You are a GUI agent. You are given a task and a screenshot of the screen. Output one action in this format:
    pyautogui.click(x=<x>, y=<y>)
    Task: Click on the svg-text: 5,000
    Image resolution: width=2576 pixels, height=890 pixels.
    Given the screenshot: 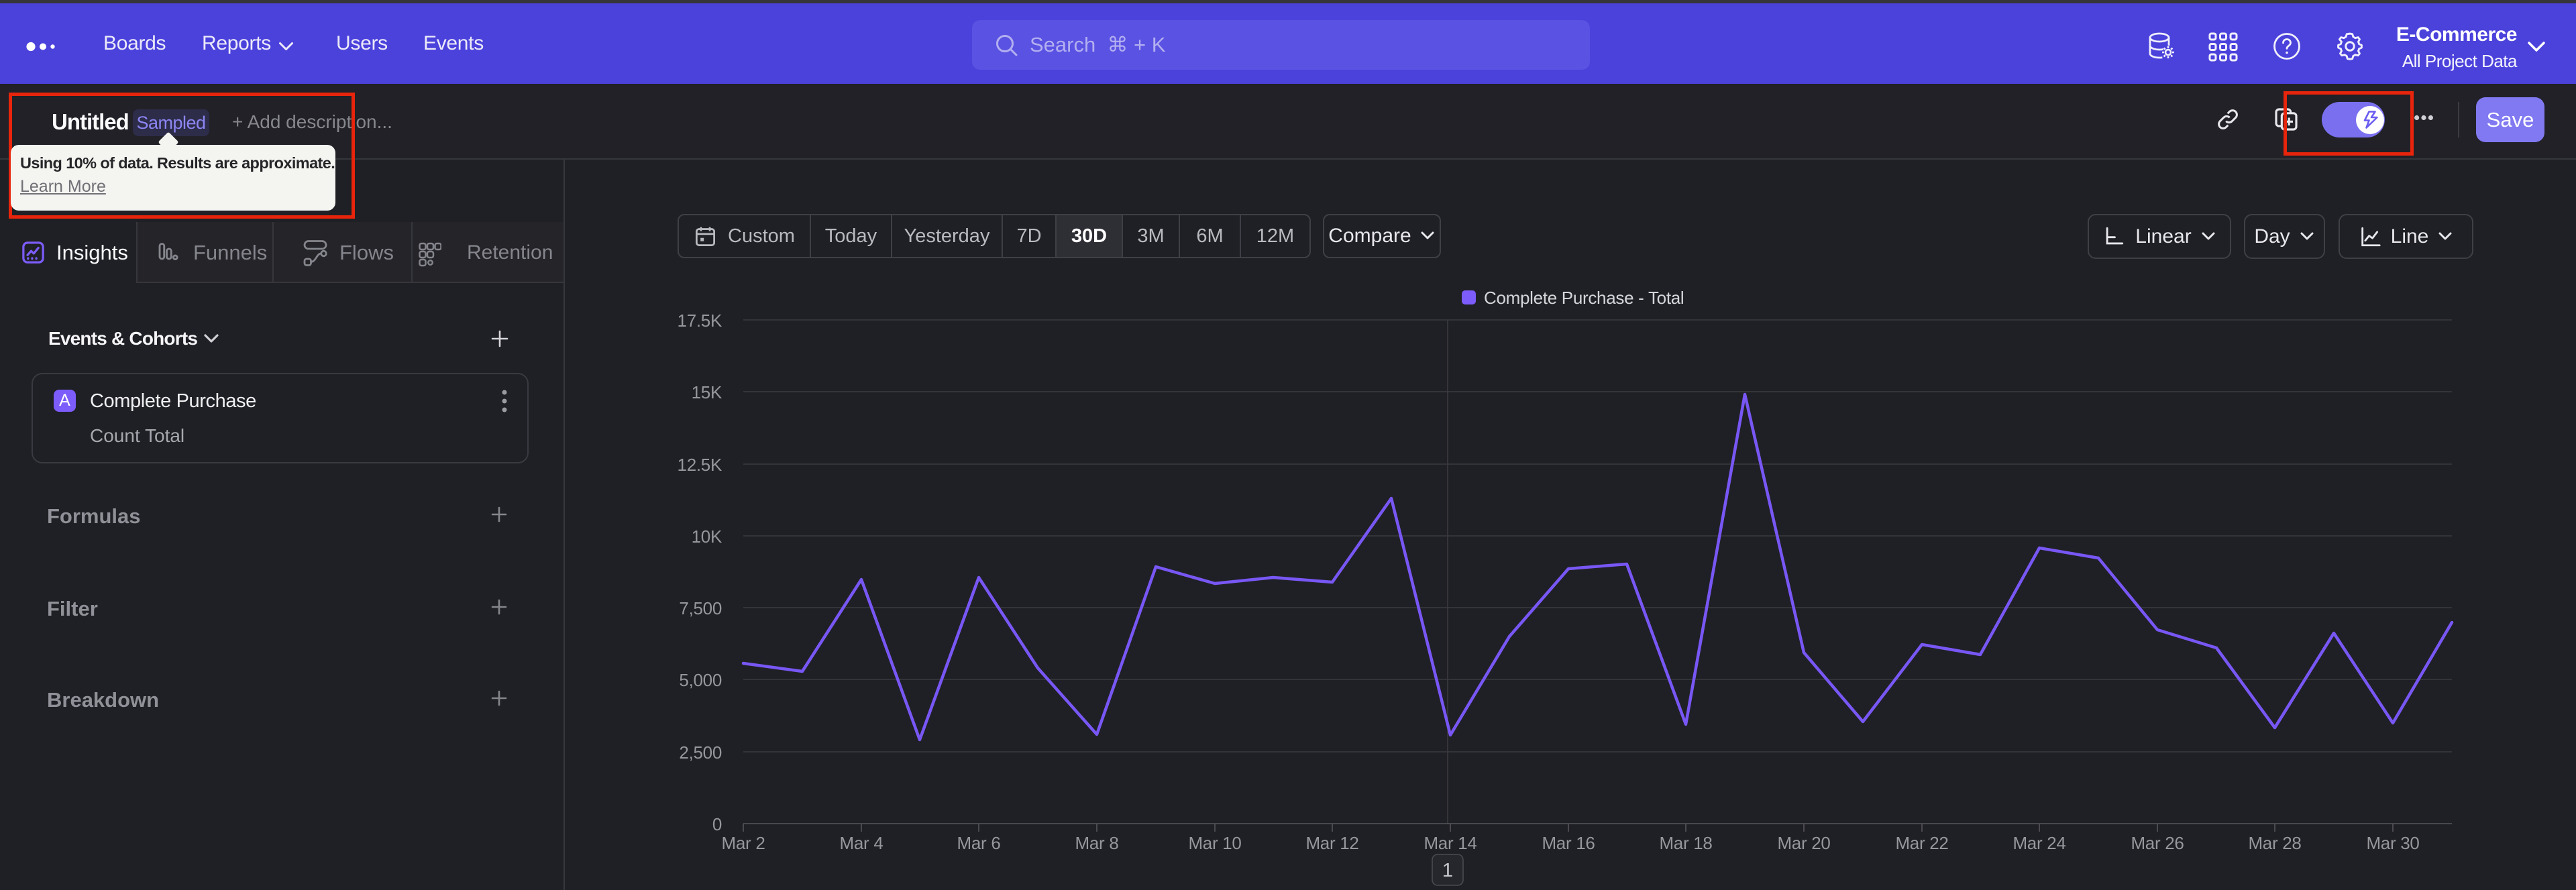 What is the action you would take?
    pyautogui.click(x=700, y=680)
    